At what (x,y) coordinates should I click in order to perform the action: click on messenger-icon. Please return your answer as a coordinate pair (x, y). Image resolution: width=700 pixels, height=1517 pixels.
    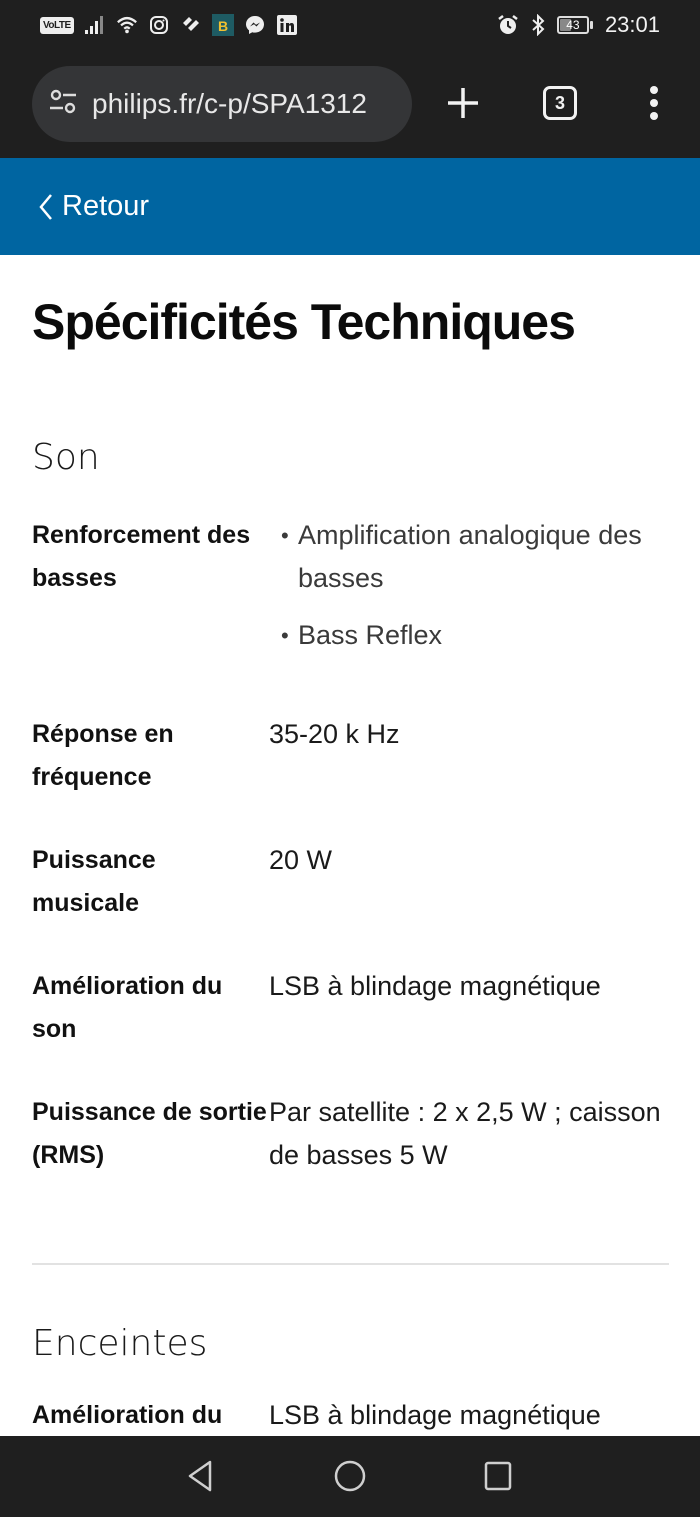
    Looking at the image, I should click on (255, 25).